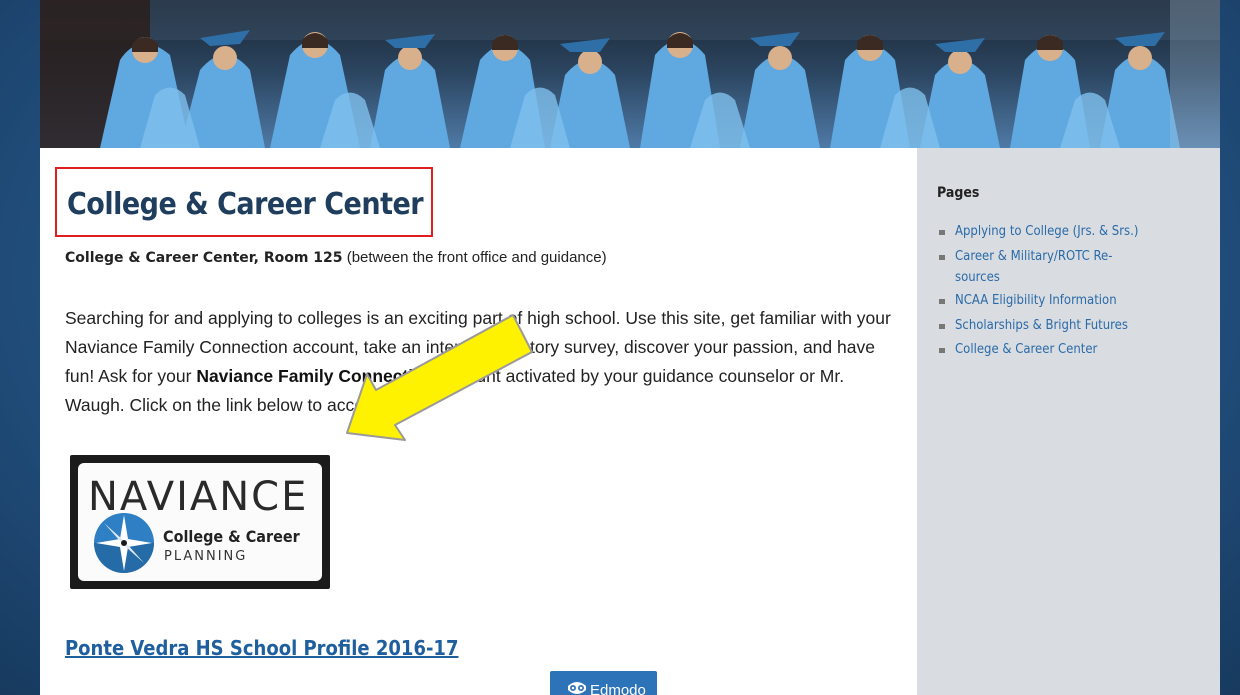 This screenshot has height=695, width=1240. Describe the element at coordinates (958, 193) in the screenshot. I see `sidebar-heading: Pages` at that location.